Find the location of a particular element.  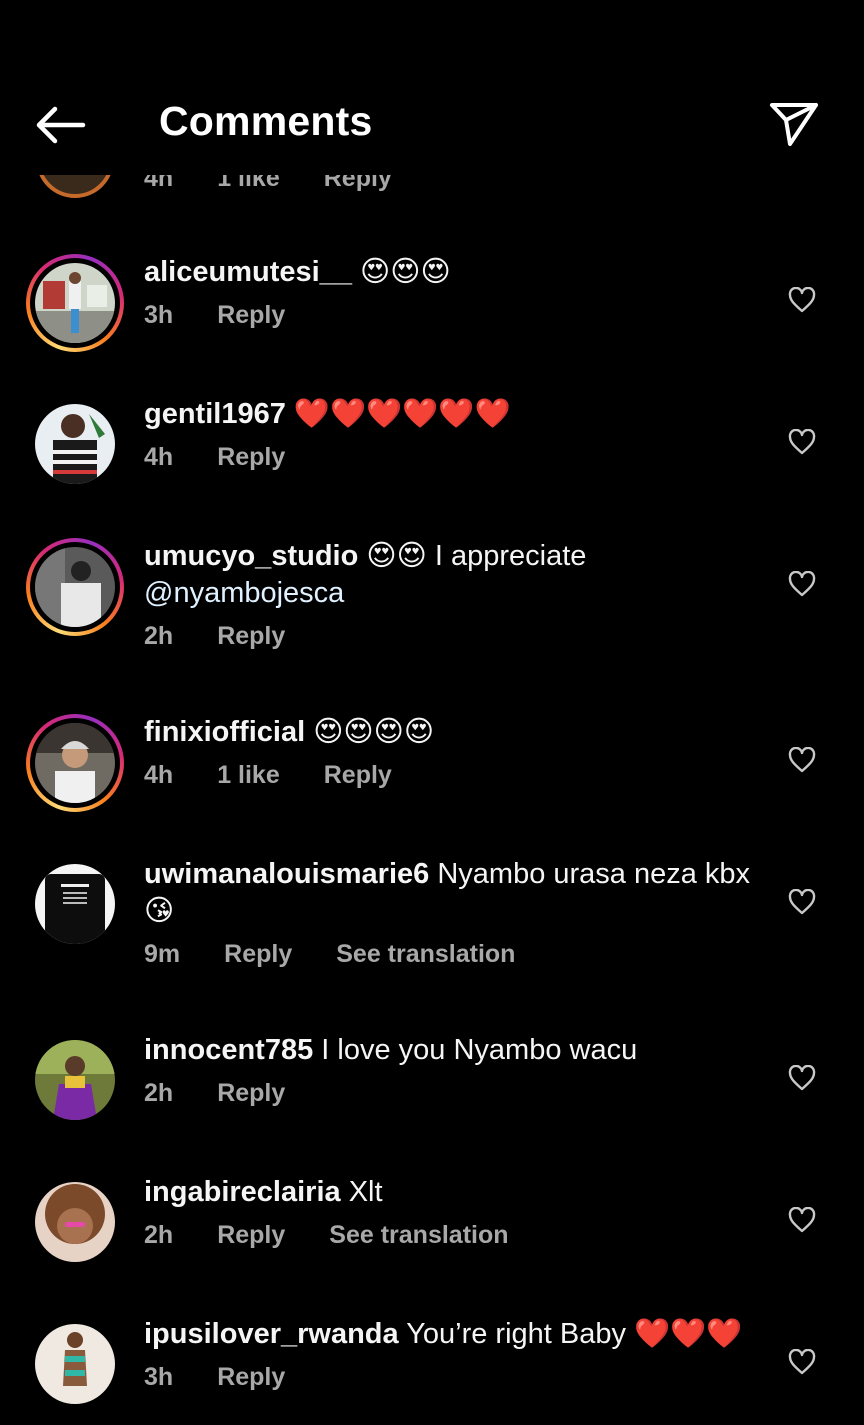

back-button is located at coordinates (60, 125).